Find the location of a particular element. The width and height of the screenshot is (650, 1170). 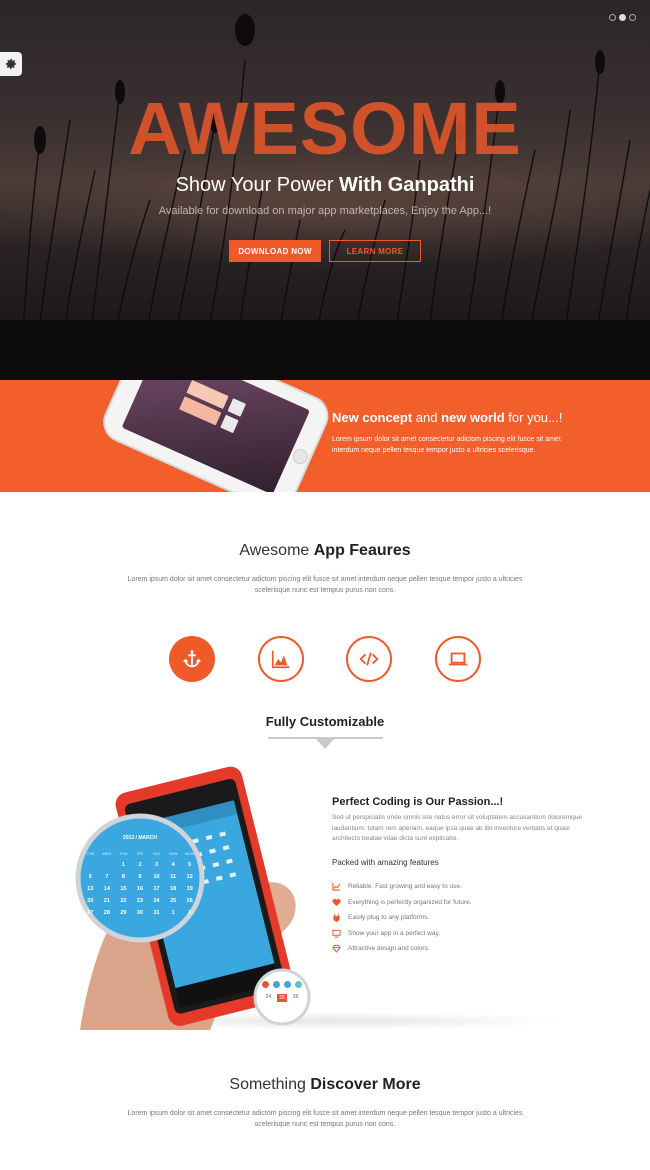

calendar-date: 26 is located at coordinates (189, 901).